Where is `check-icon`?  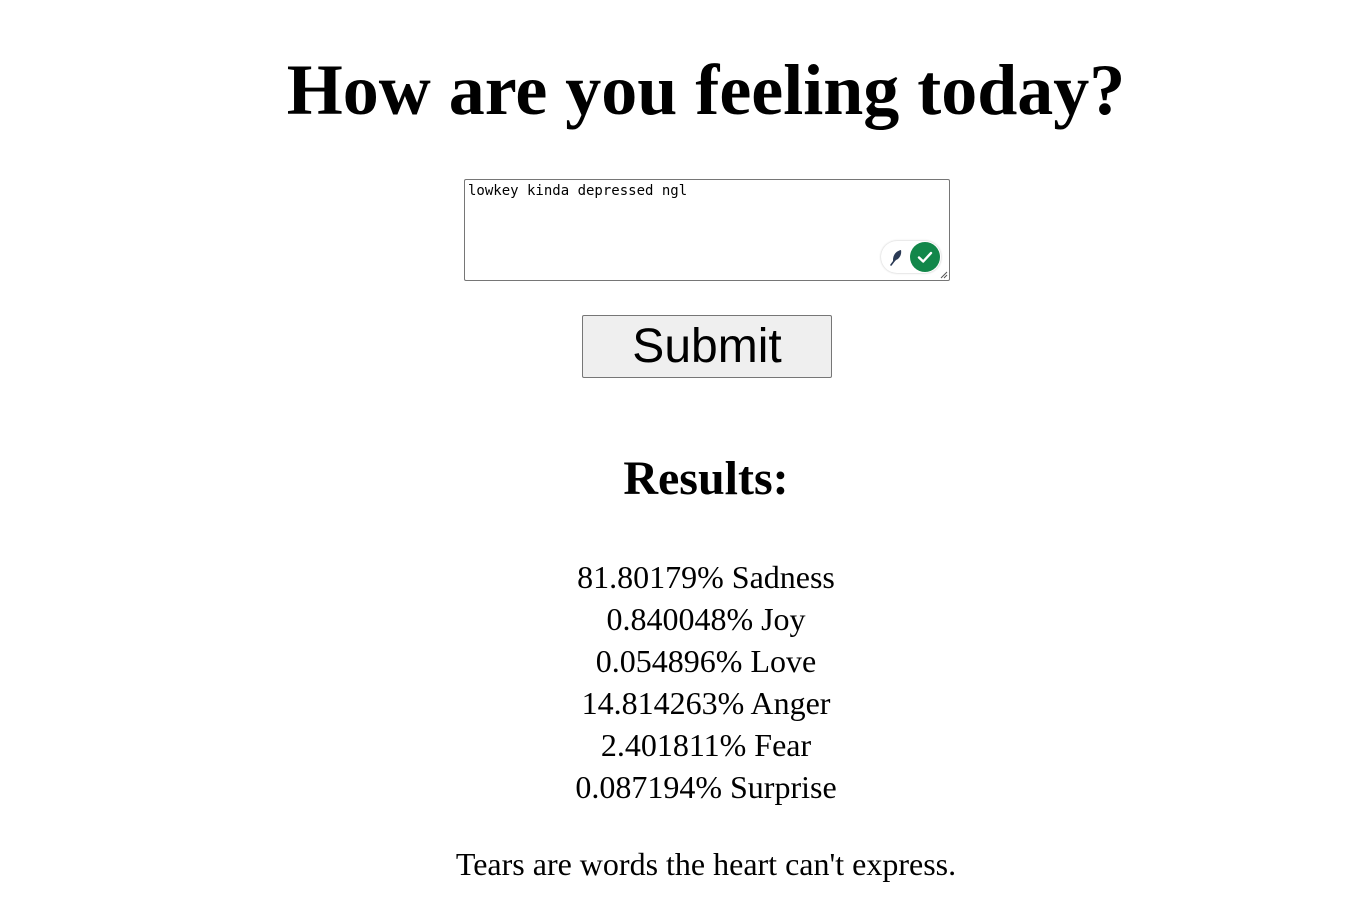 check-icon is located at coordinates (925, 257).